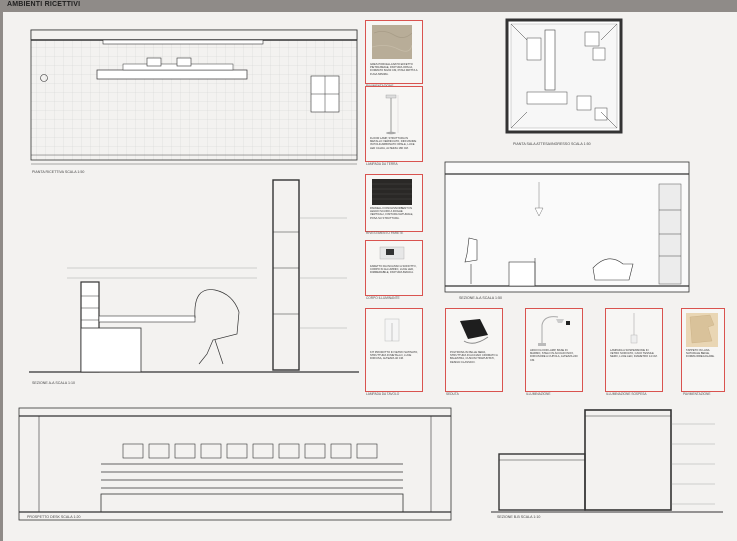 The height and width of the screenshot is (541, 737). Describe the element at coordinates (383, 394) in the screenshot. I see `product-caption: LAMPADA DA TAVOLO` at that location.